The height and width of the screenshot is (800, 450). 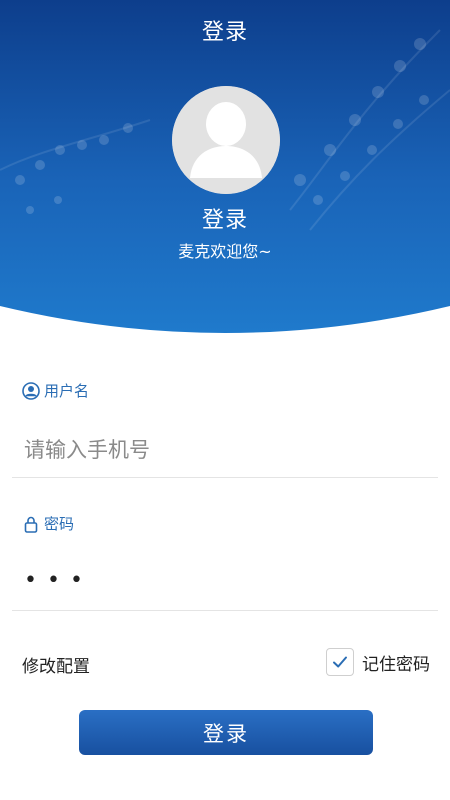 I want to click on welcome-text: 麦克欢迎您~, so click(x=225, y=251).